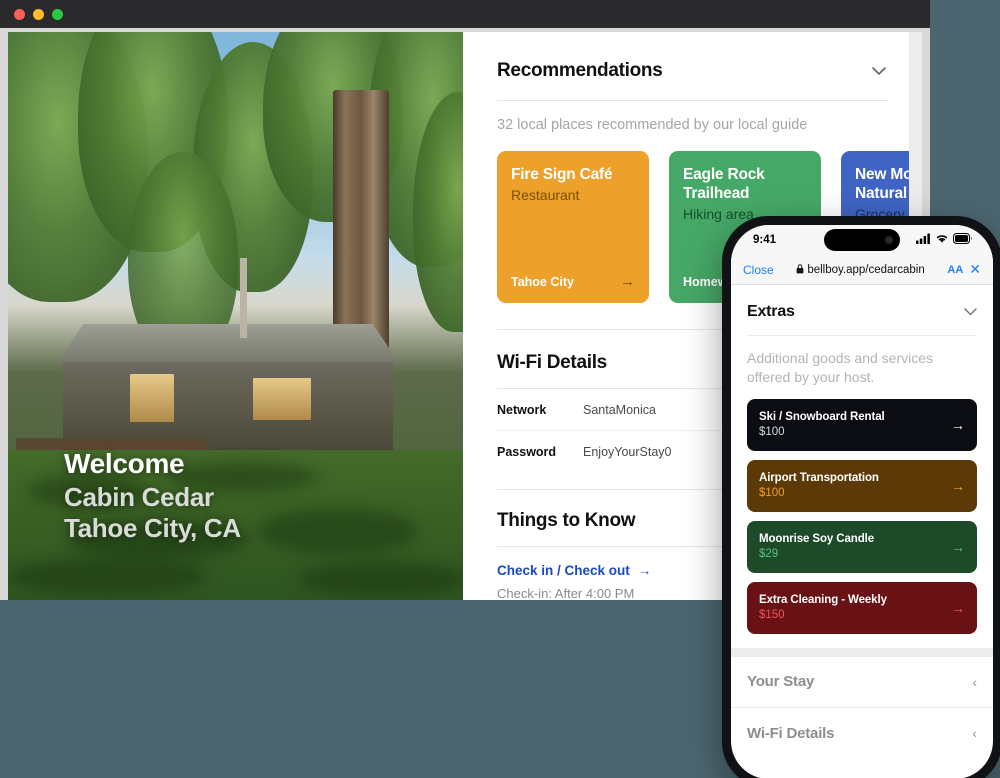 The image size is (1000, 778). What do you see at coordinates (38, 14) in the screenshot?
I see `minimize-window-button` at bounding box center [38, 14].